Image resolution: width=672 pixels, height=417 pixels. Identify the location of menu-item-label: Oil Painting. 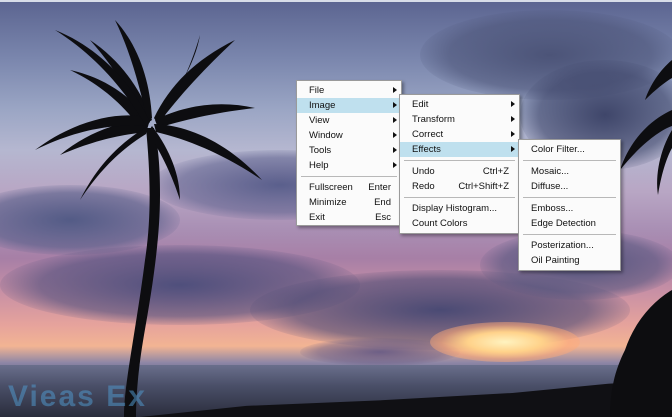
(555, 260).